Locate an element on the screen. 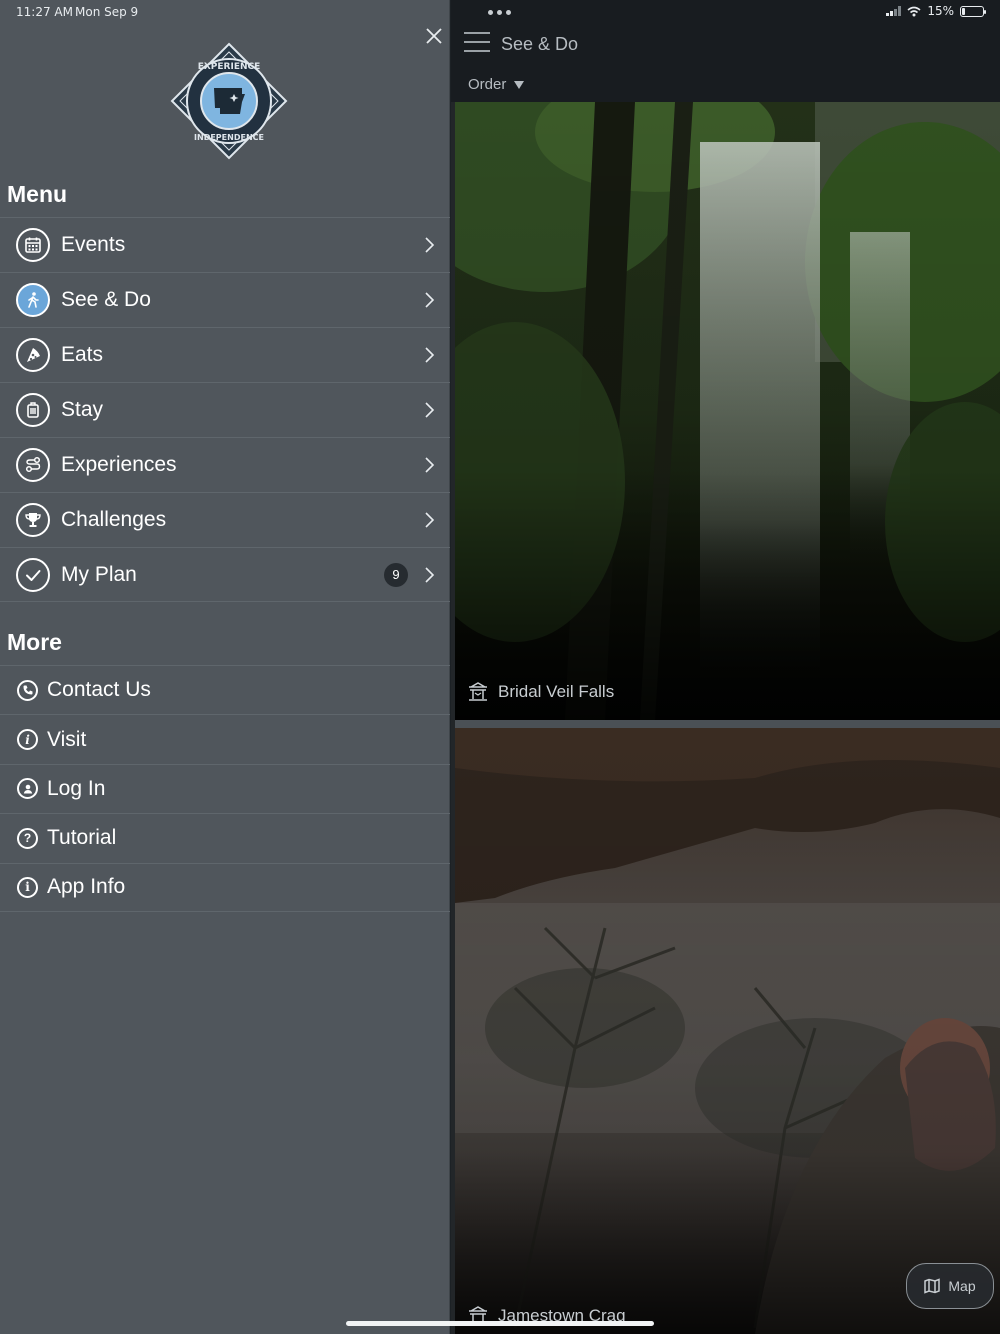  logo-text-bottom: INDEPENDENCE is located at coordinates (229, 137).